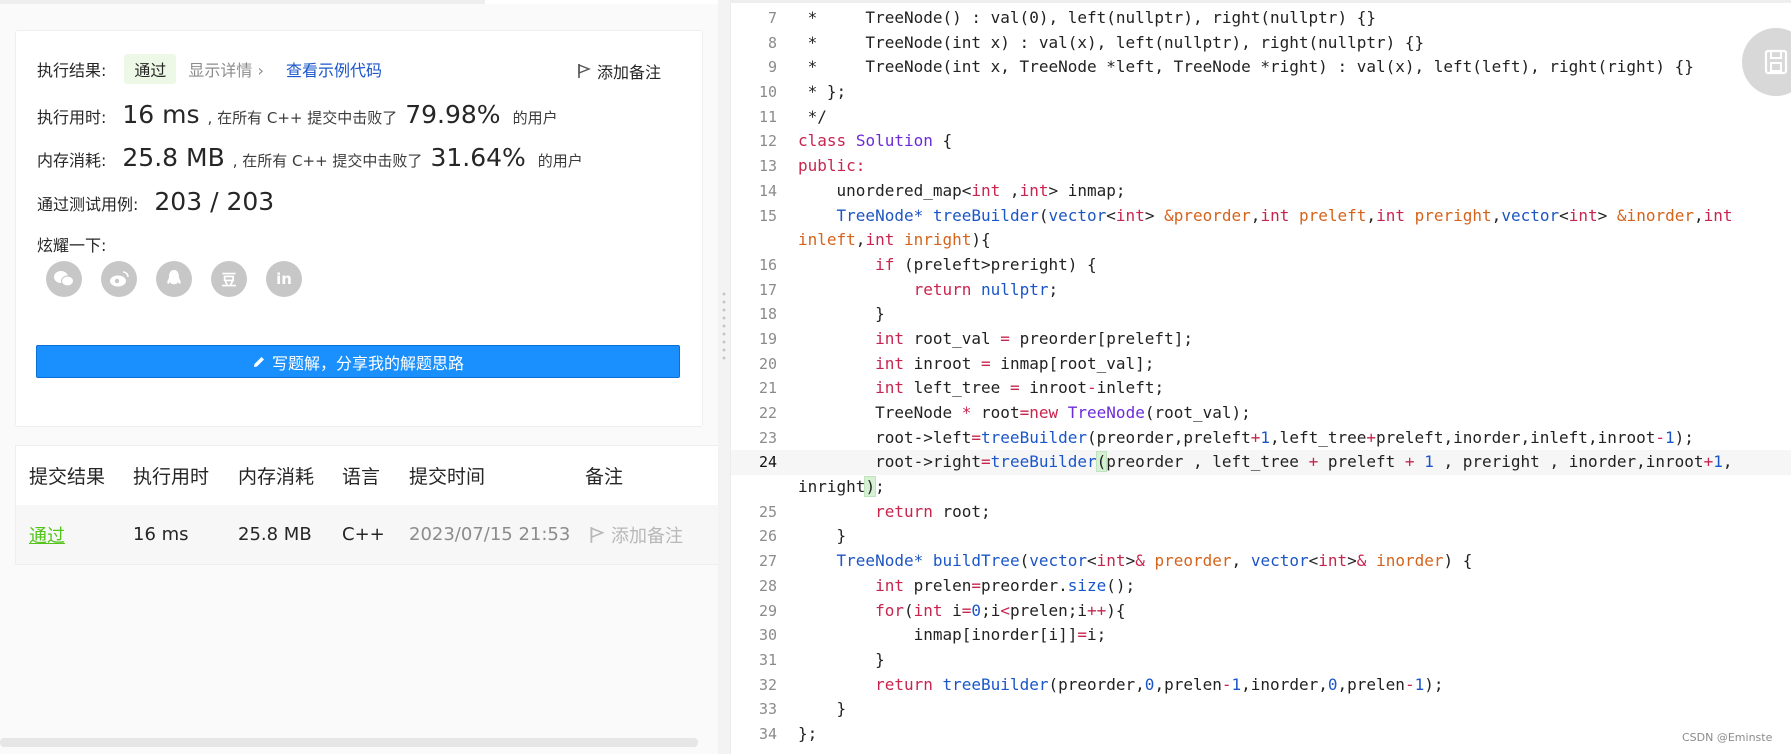 This screenshot has height=754, width=1791. I want to click on memory-text: , 在所有 C++ 提交中击败了, so click(327, 161).